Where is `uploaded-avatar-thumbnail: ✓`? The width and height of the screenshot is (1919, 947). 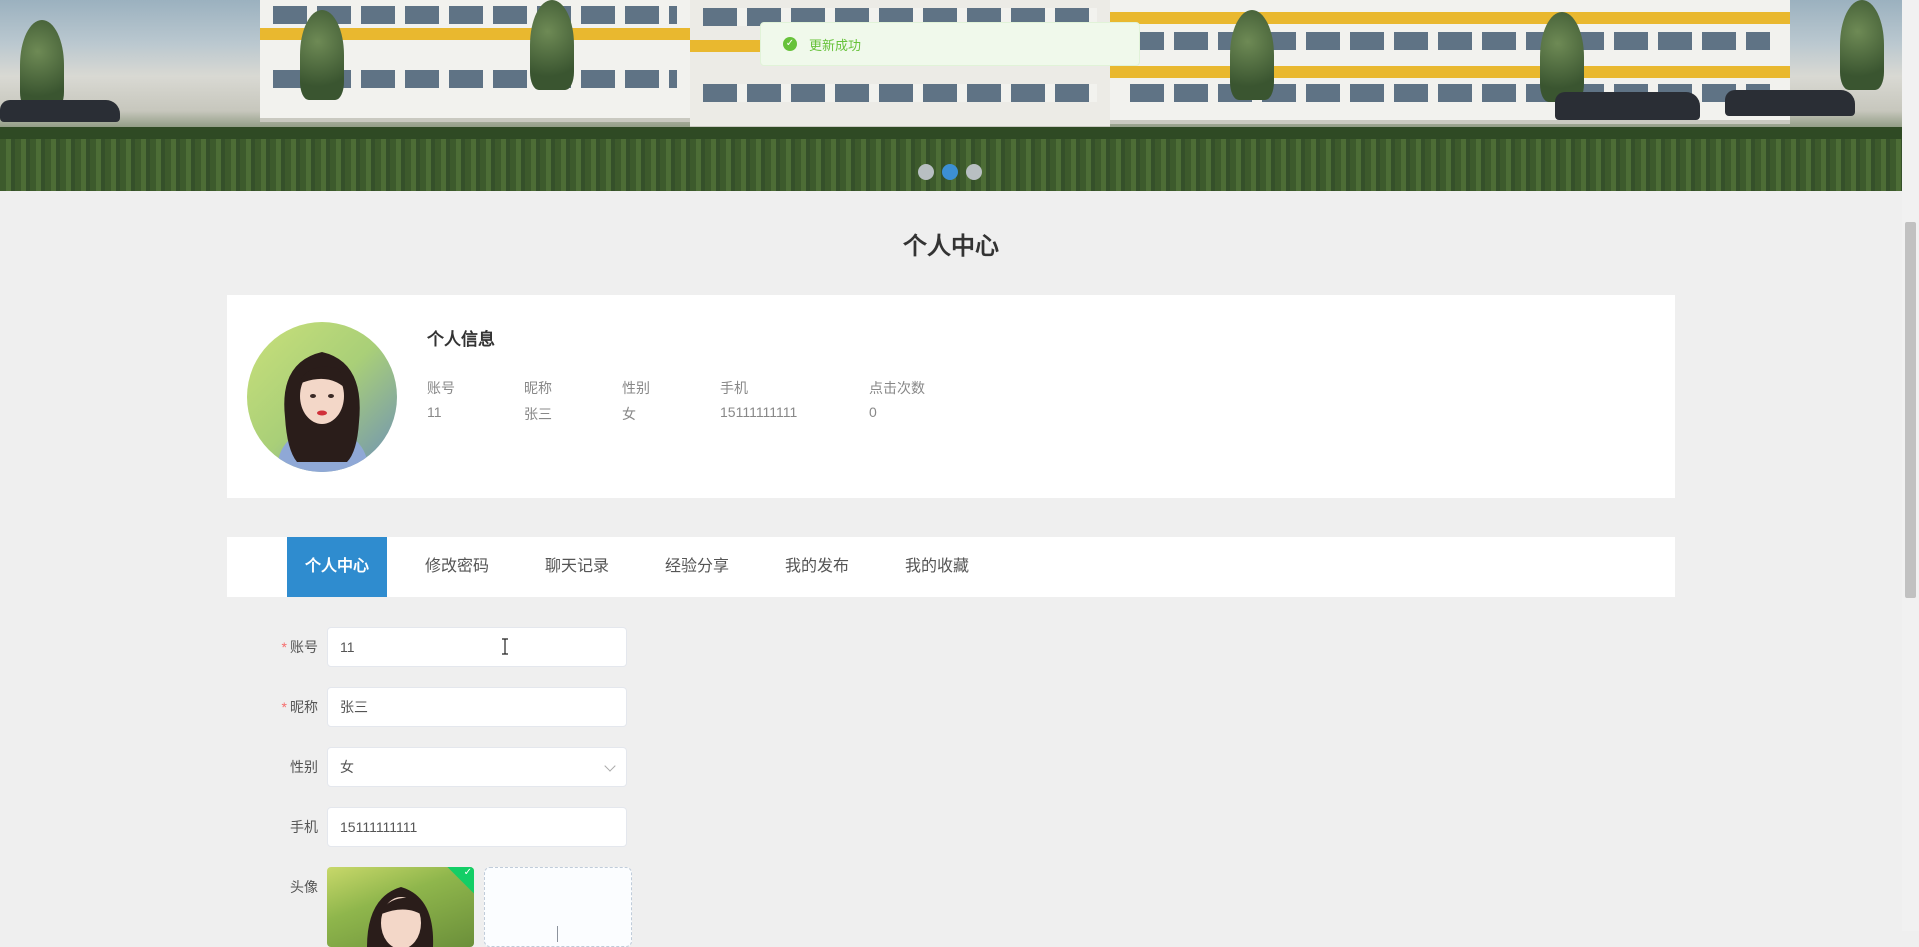
uploaded-avatar-thumbnail: ✓ is located at coordinates (400, 907).